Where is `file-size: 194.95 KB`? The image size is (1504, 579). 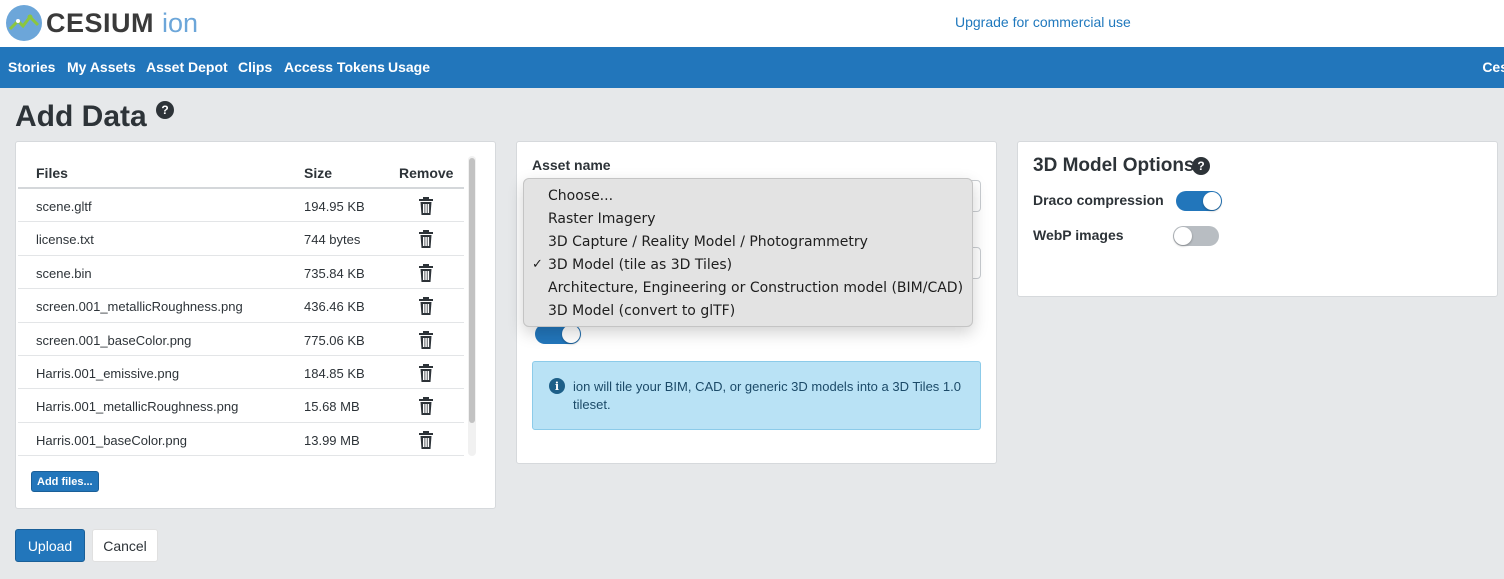
file-size: 194.95 KB is located at coordinates (334, 206).